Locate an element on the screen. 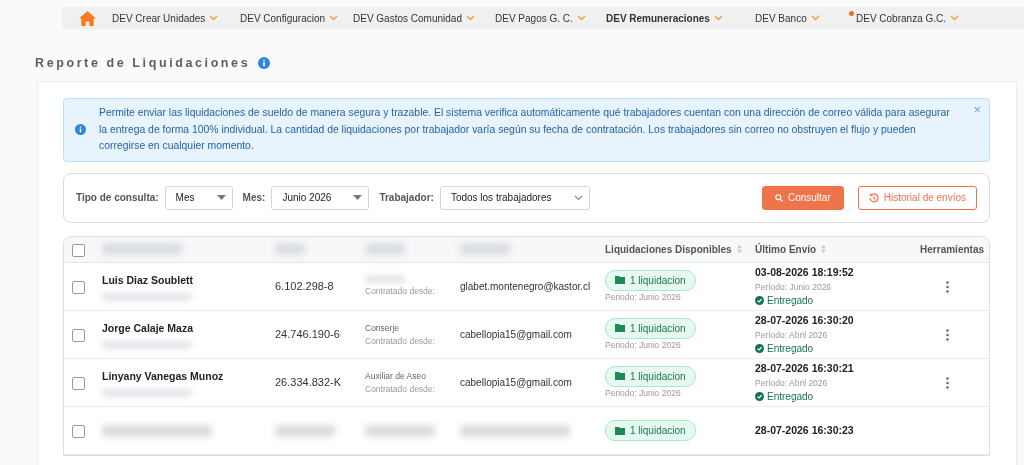 Image resolution: width=1024 pixels, height=465 pixels. sent-datetime: 28-07-2026 16:30:20 is located at coordinates (805, 320).